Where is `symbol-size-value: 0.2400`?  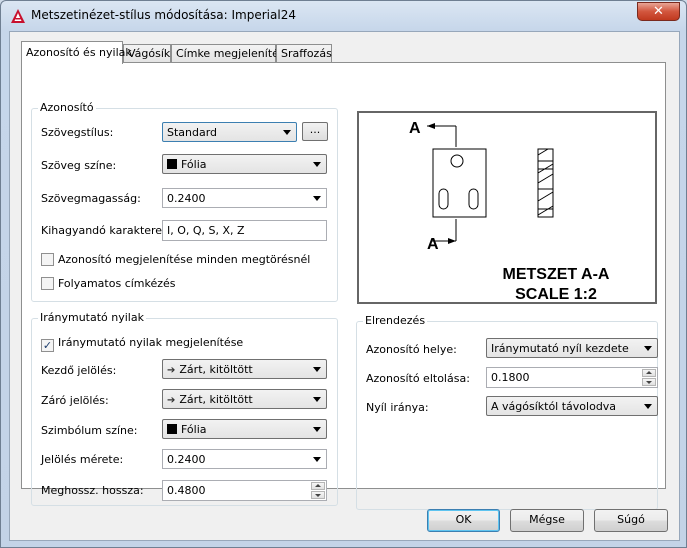
symbol-size-value: 0.2400 is located at coordinates (186, 459).